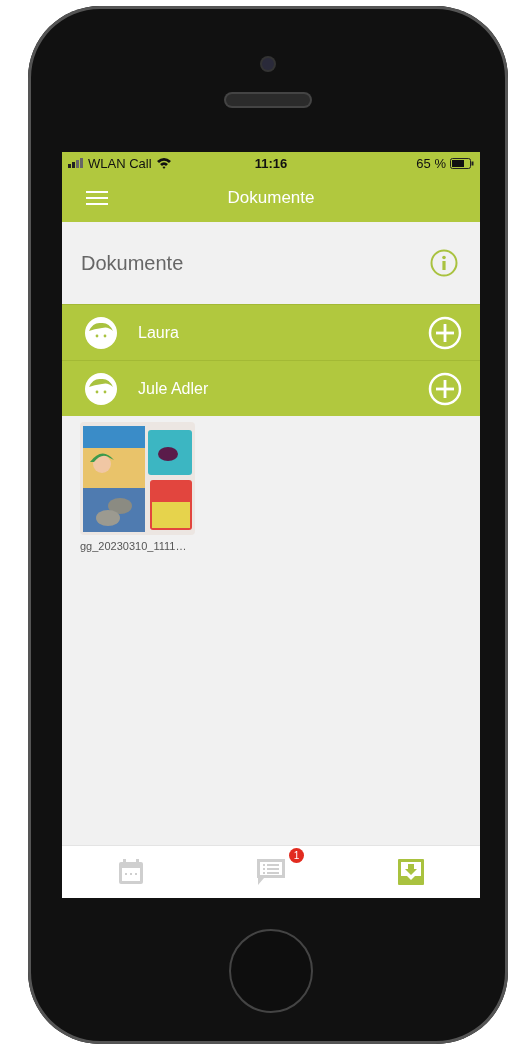 This screenshot has width=508, height=1051. Describe the element at coordinates (163, 163) in the screenshot. I see `wifi-icon` at that location.